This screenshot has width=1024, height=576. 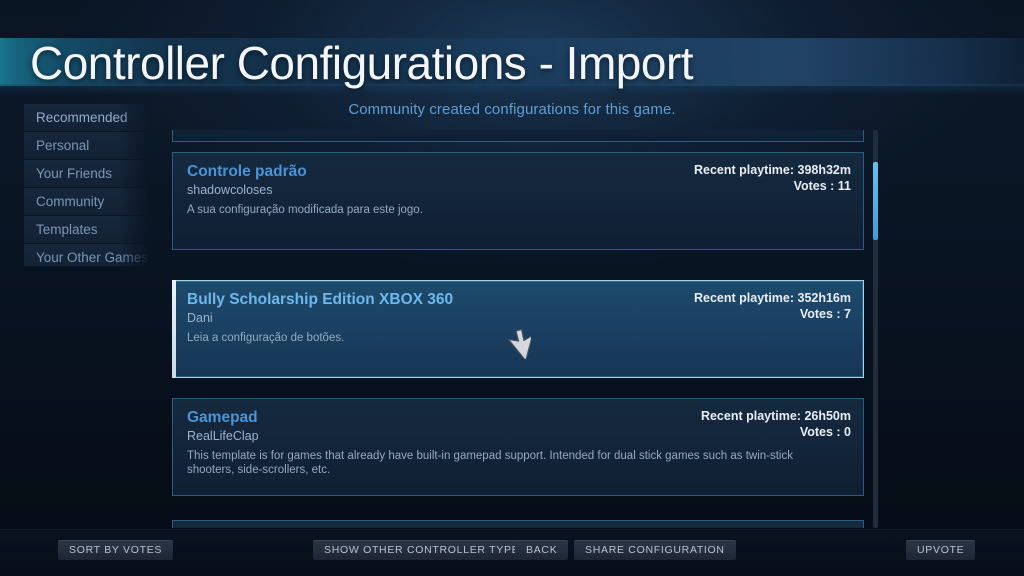 What do you see at coordinates (116, 550) in the screenshot?
I see `sort-by-votes-button: SORT BY VOTES` at bounding box center [116, 550].